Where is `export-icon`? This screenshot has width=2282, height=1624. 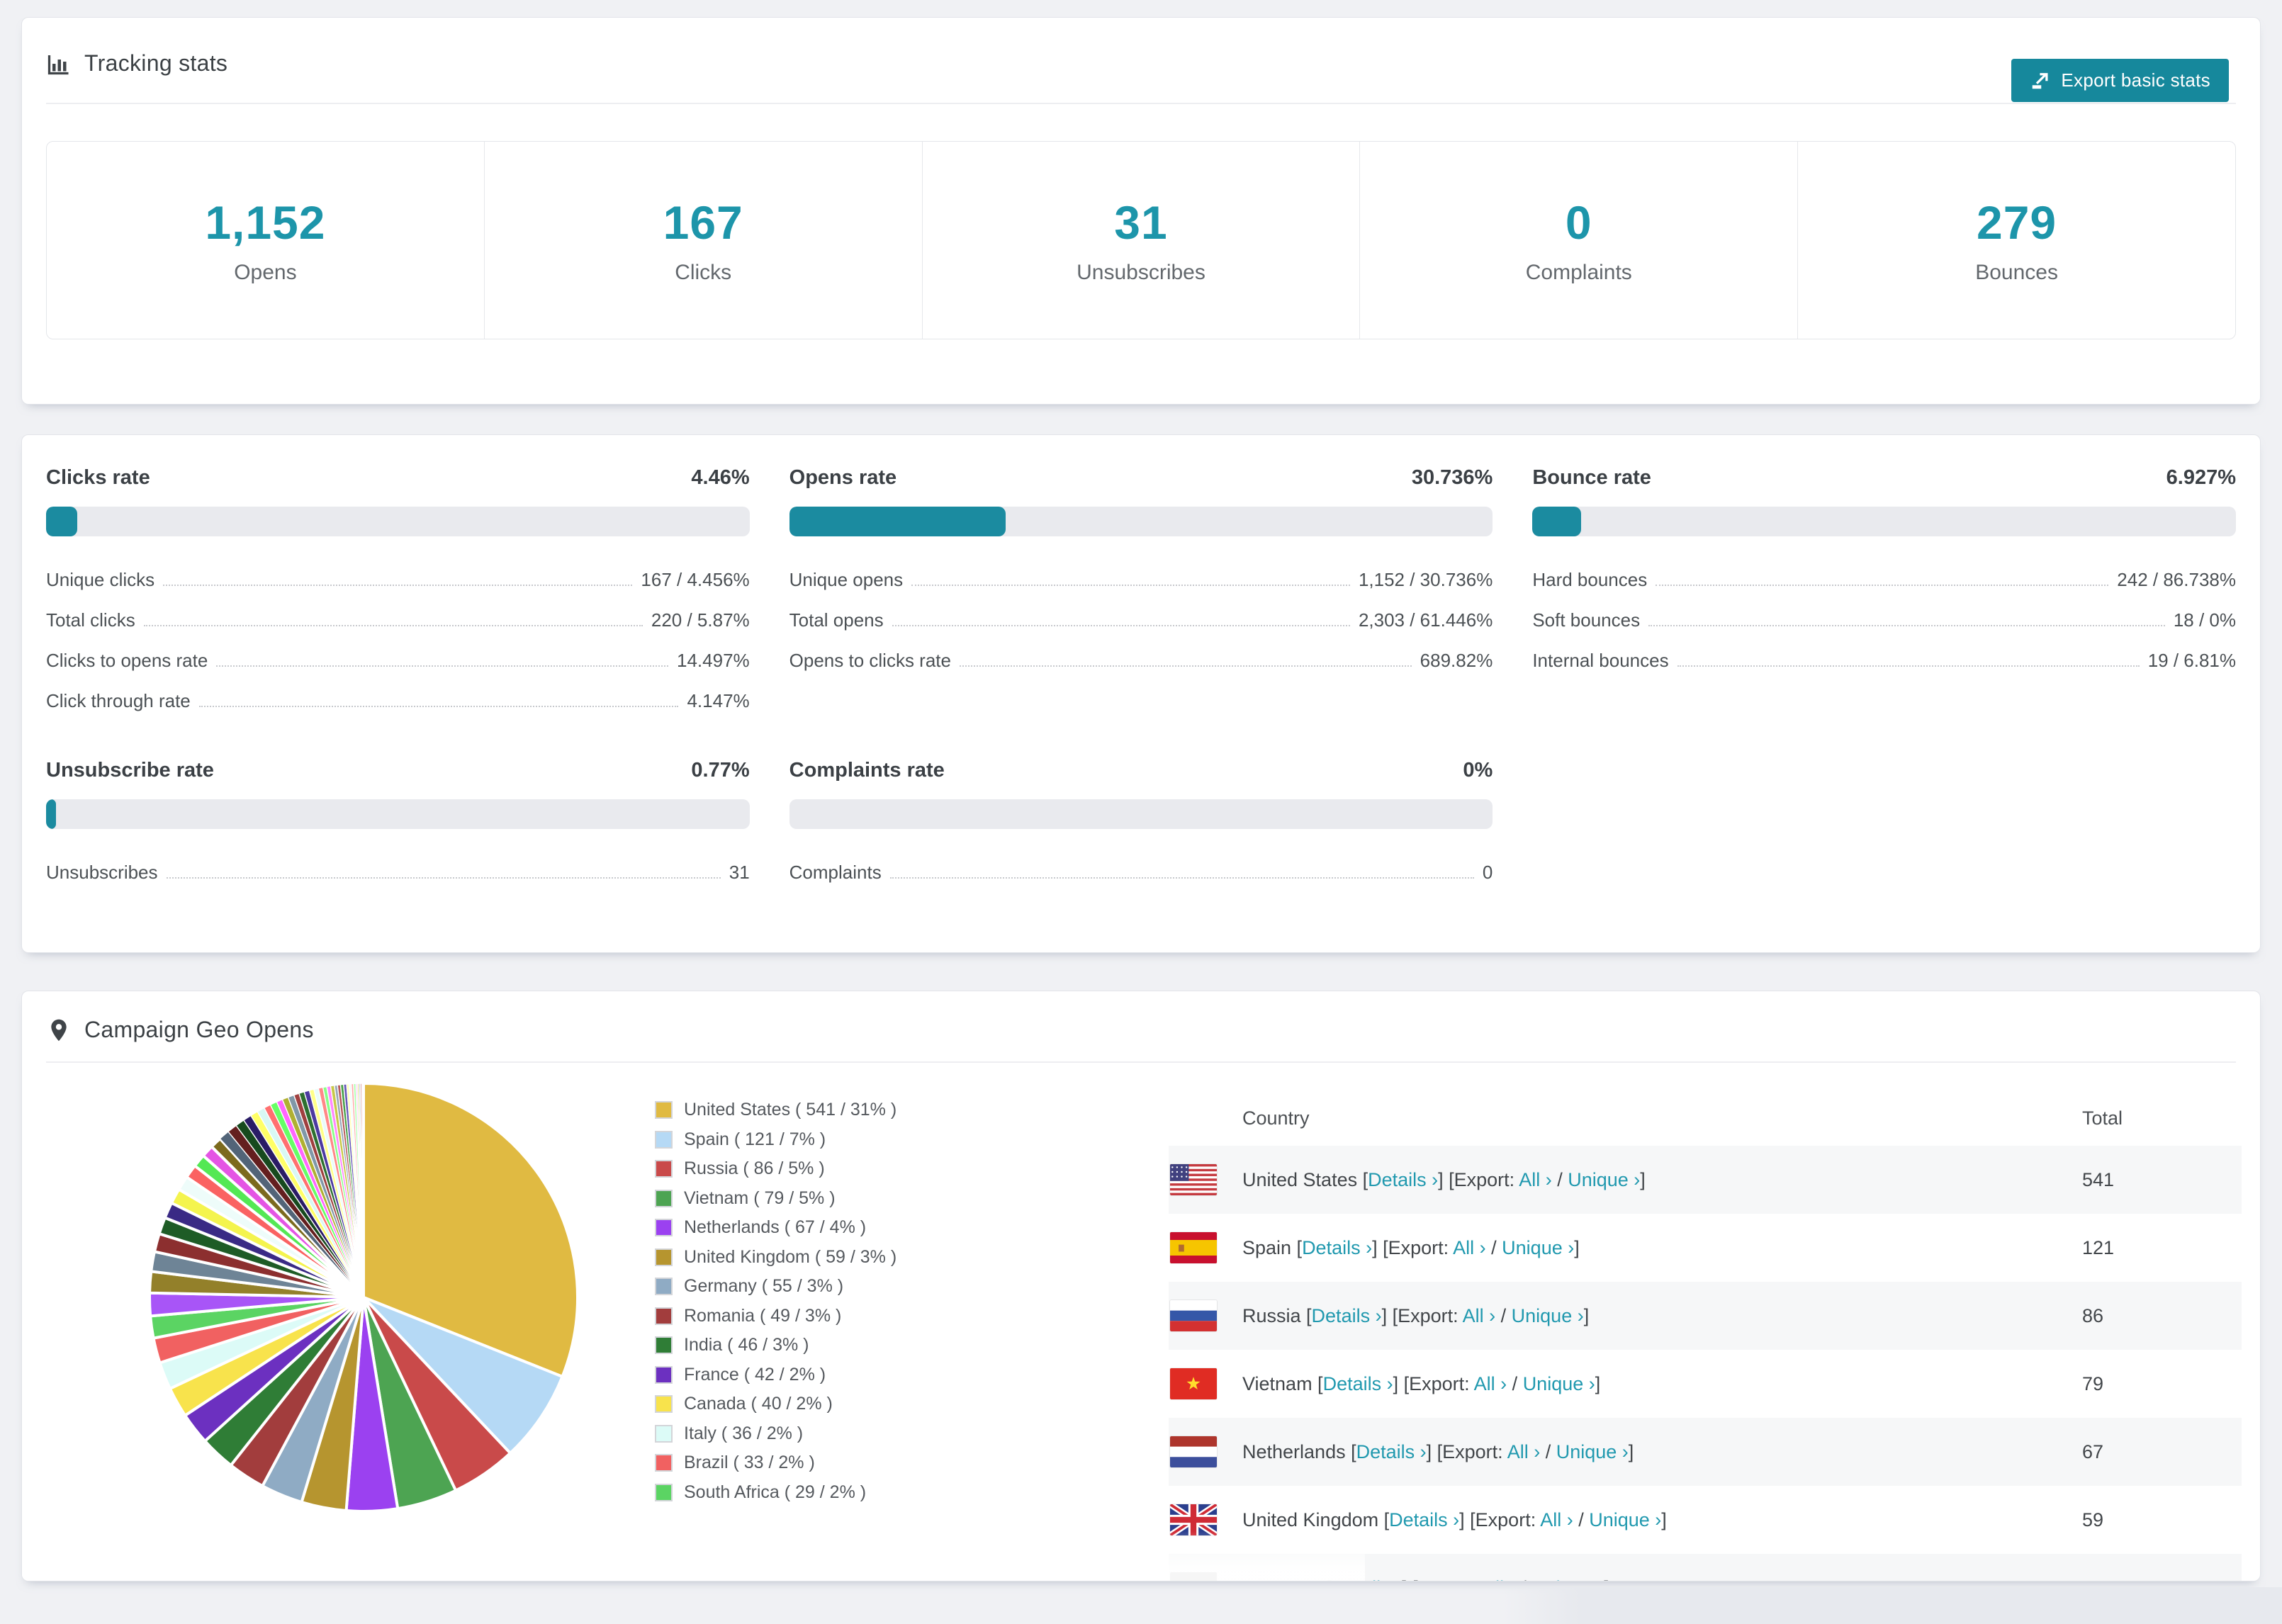 export-icon is located at coordinates (2041, 81).